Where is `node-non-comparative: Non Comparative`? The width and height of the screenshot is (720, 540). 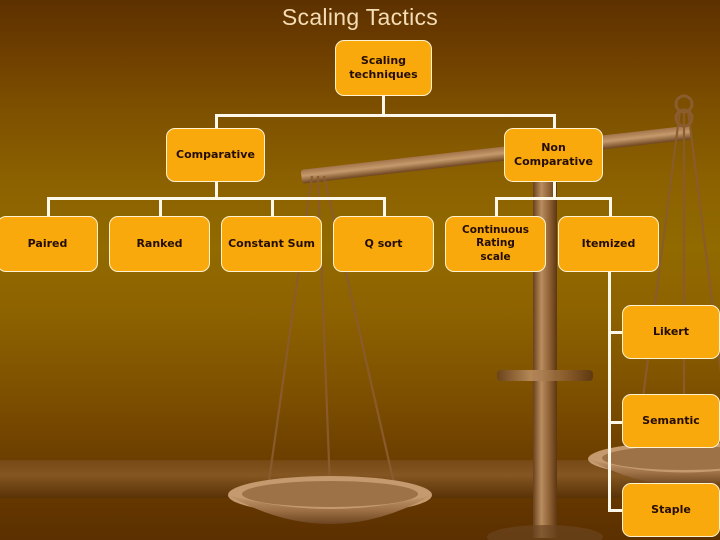 node-non-comparative: Non Comparative is located at coordinates (553, 155).